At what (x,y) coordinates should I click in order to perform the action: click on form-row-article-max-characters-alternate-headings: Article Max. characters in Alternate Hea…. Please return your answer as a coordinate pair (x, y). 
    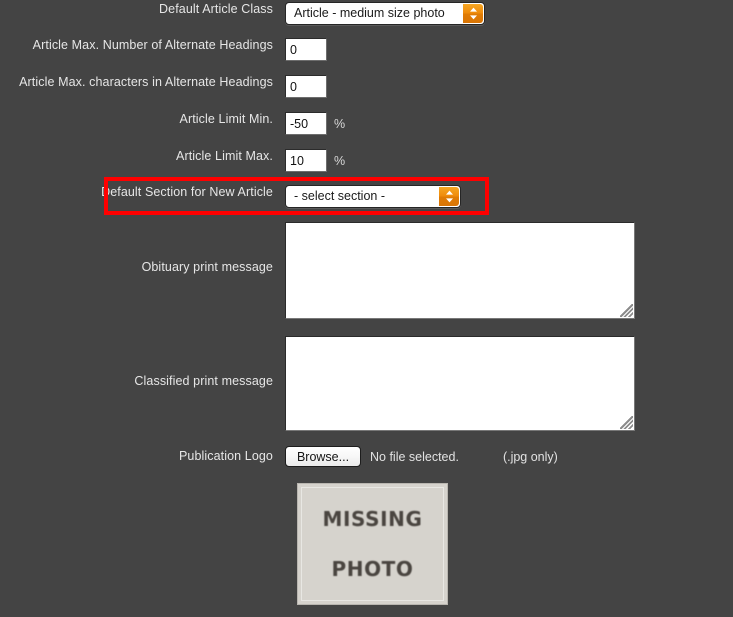
    Looking at the image, I should click on (366, 86).